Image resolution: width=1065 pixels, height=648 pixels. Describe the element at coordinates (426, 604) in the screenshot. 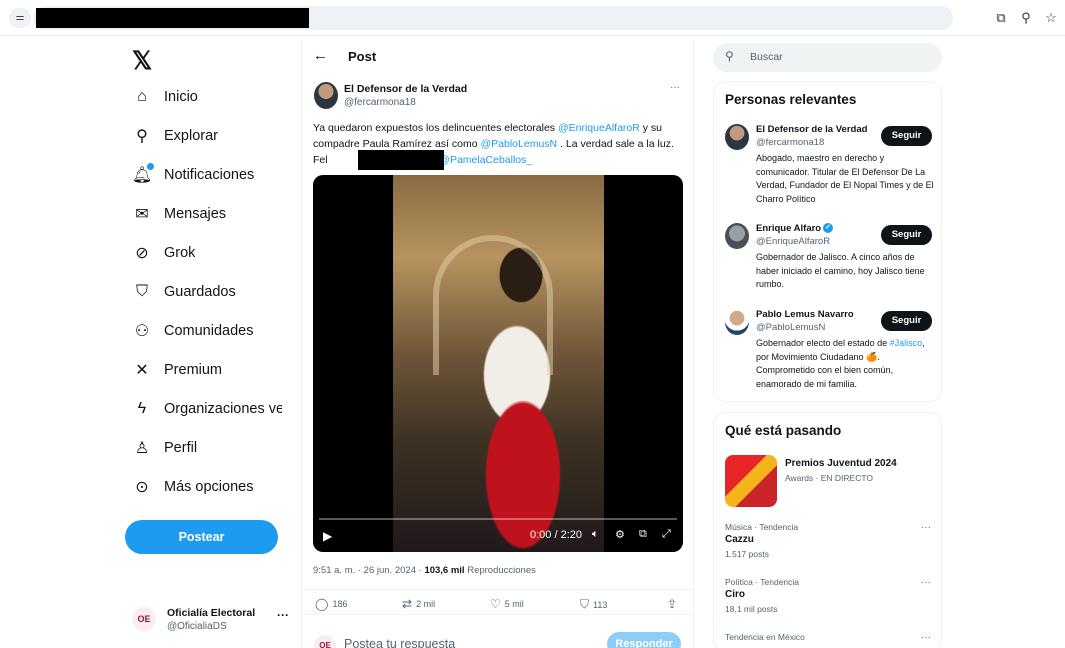

I see `repost-count: 2 mil` at that location.